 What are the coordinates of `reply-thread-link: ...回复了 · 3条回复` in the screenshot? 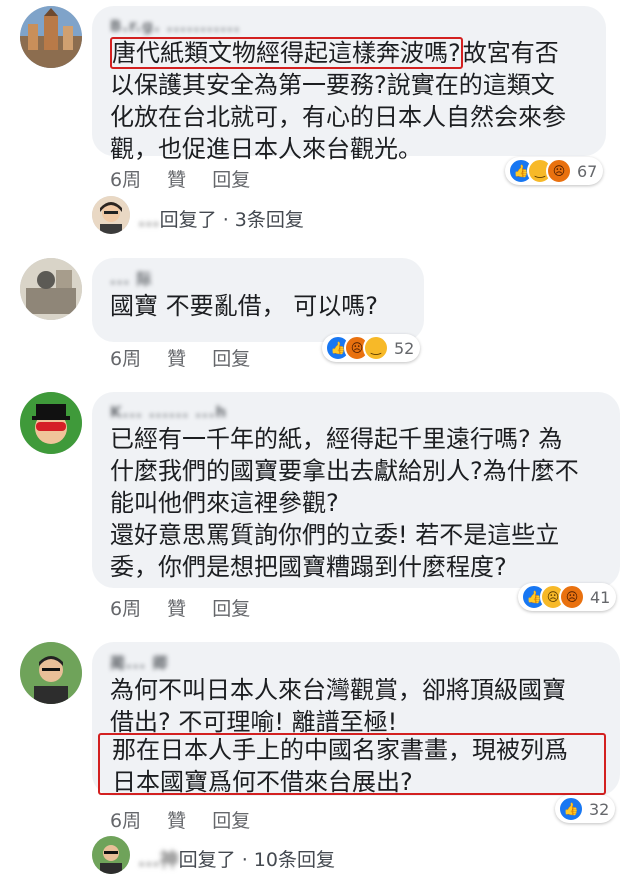 It's located at (221, 218).